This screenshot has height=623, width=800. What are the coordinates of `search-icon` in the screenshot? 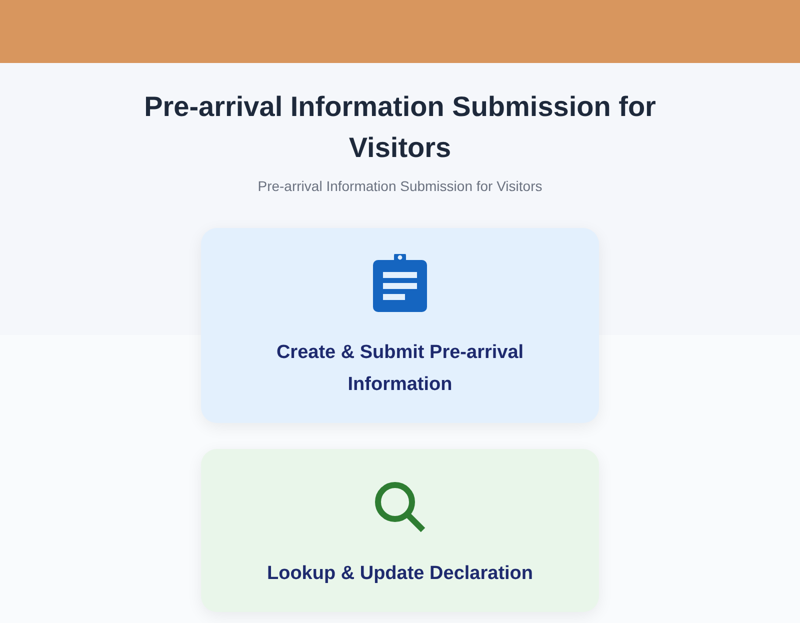 It's located at (400, 507).